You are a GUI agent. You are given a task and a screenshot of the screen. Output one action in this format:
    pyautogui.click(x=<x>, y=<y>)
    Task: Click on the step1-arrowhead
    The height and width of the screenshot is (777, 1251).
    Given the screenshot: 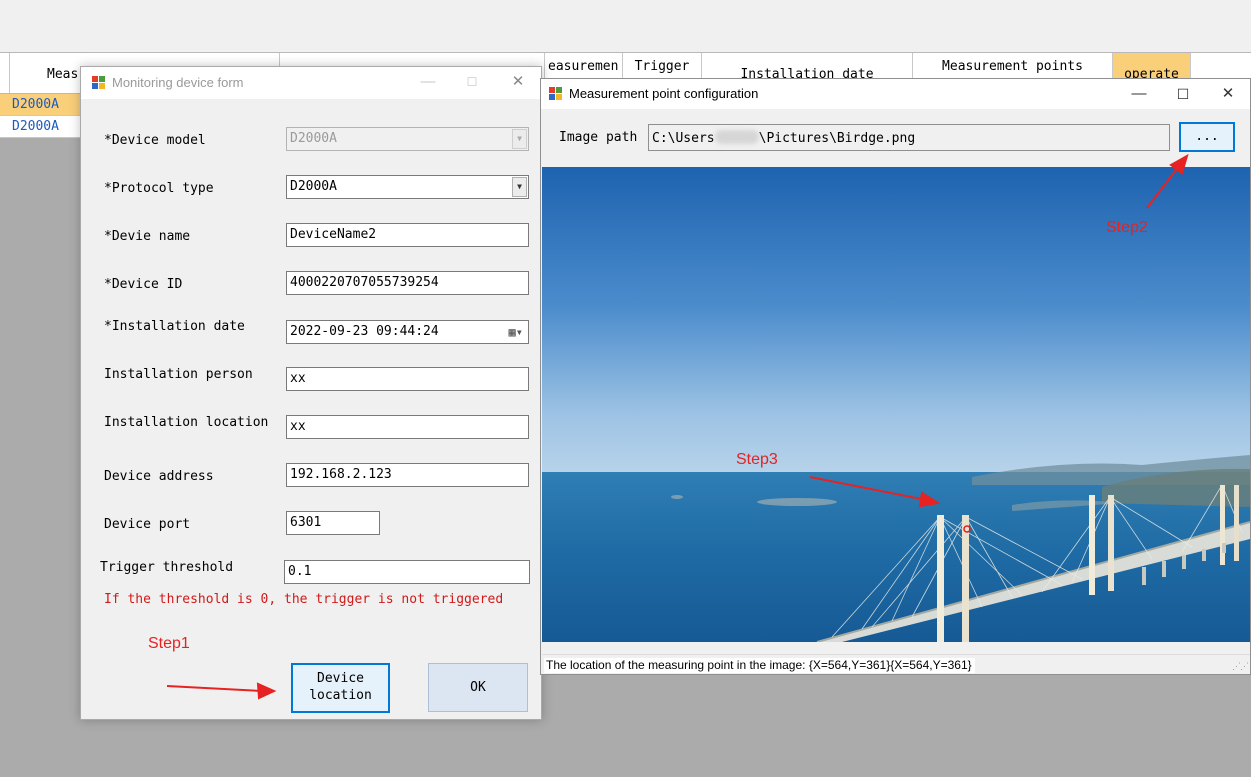 What is the action you would take?
    pyautogui.click(x=266, y=691)
    